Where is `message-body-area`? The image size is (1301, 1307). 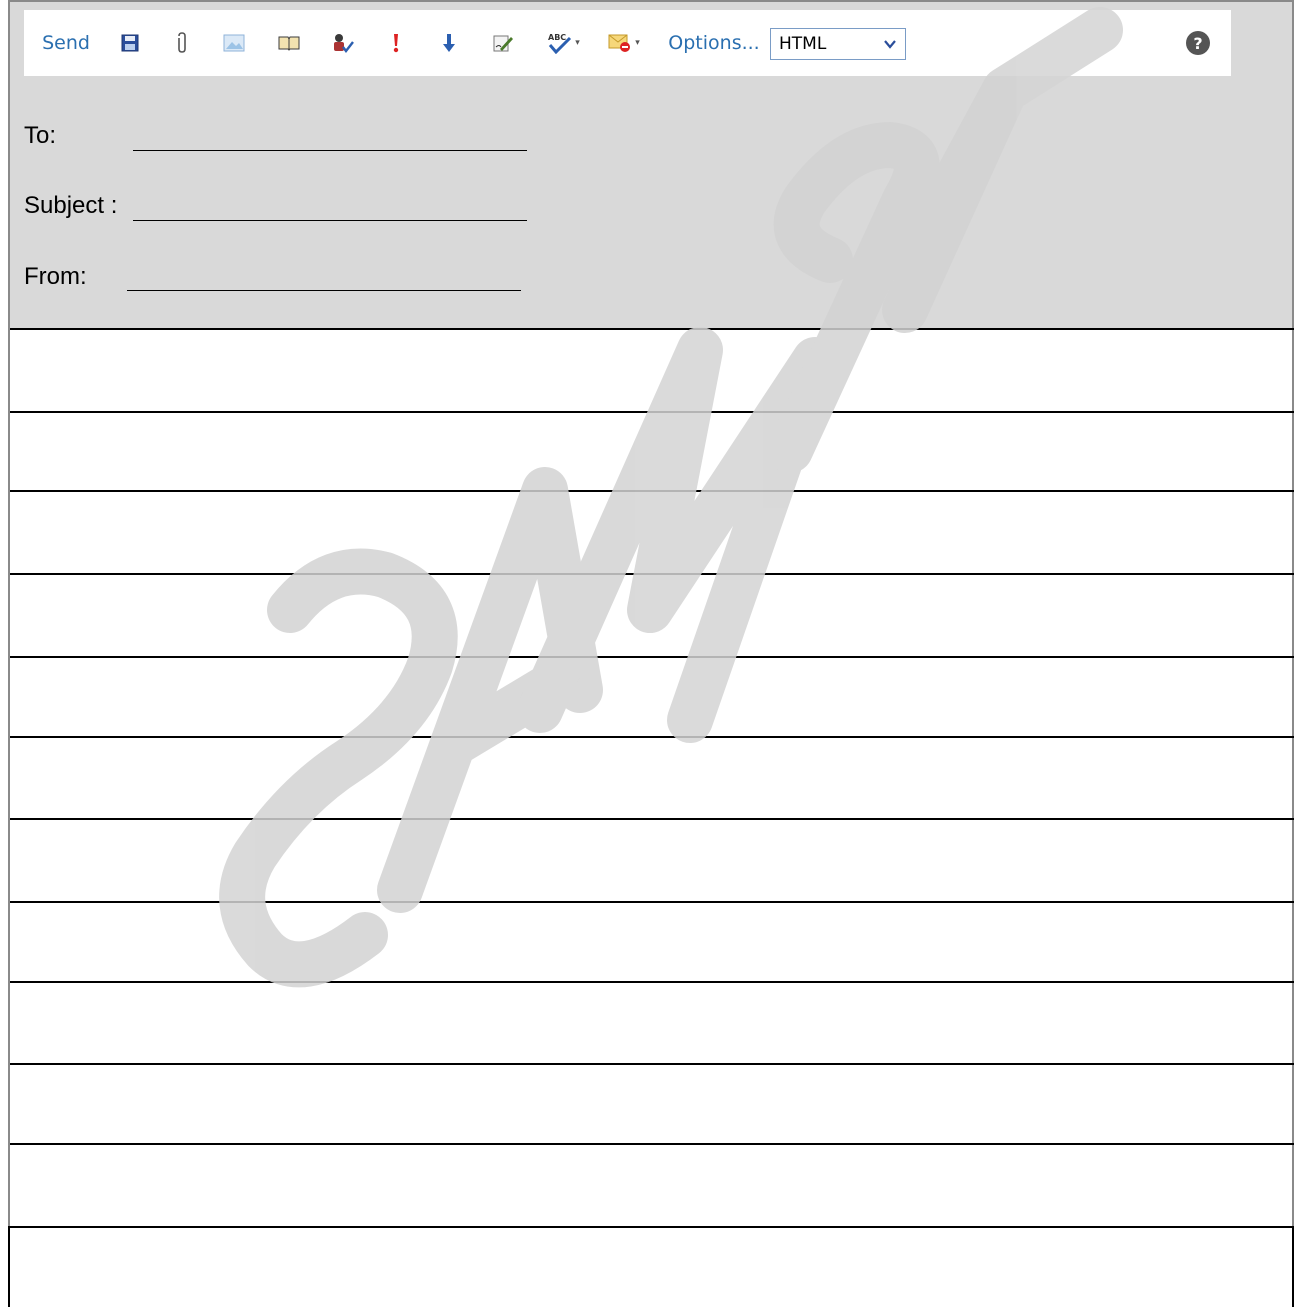
message-body-area is located at coordinates (651, 1266).